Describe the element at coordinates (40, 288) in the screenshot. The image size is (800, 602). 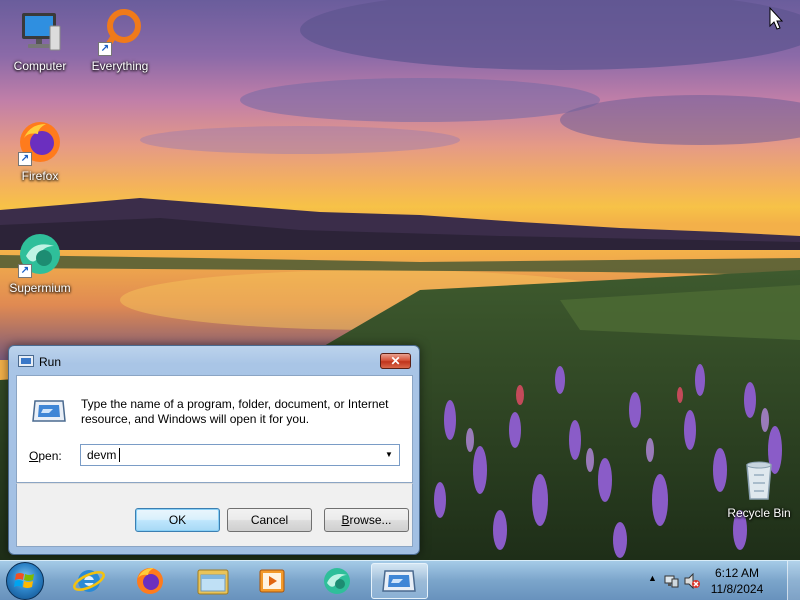
I see `desktop-icon-label: Supermium` at that location.